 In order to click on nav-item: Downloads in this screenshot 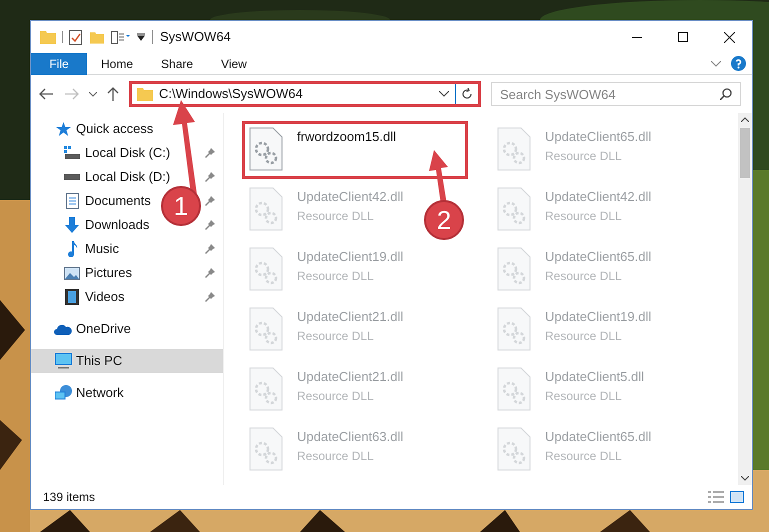, I will do `click(117, 225)`.